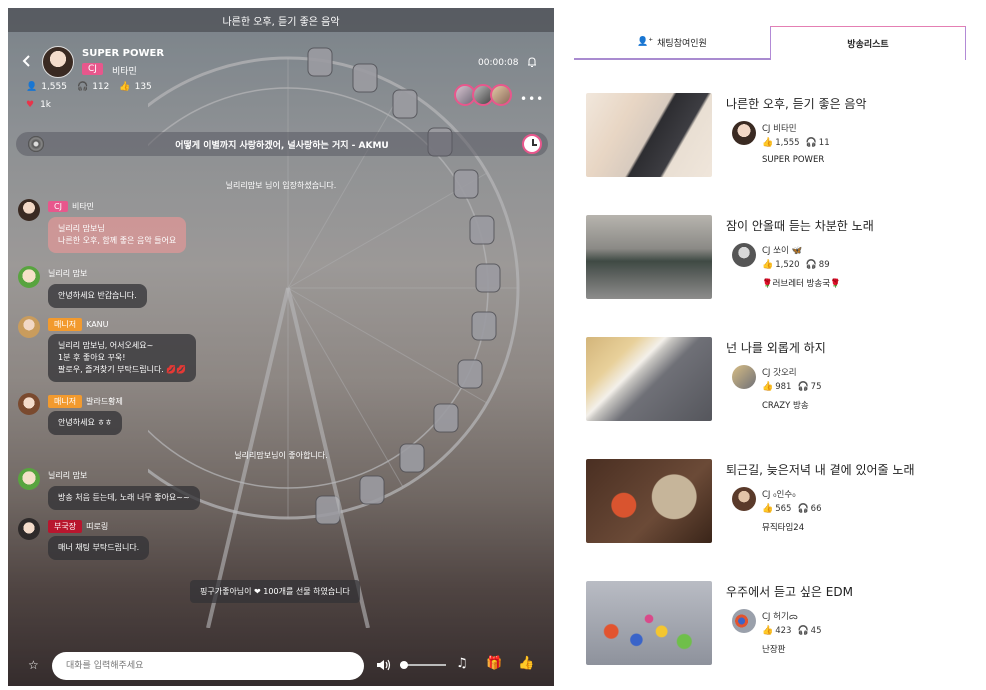 This screenshot has height=690, width=986. I want to click on listener-count: 11, so click(824, 143).